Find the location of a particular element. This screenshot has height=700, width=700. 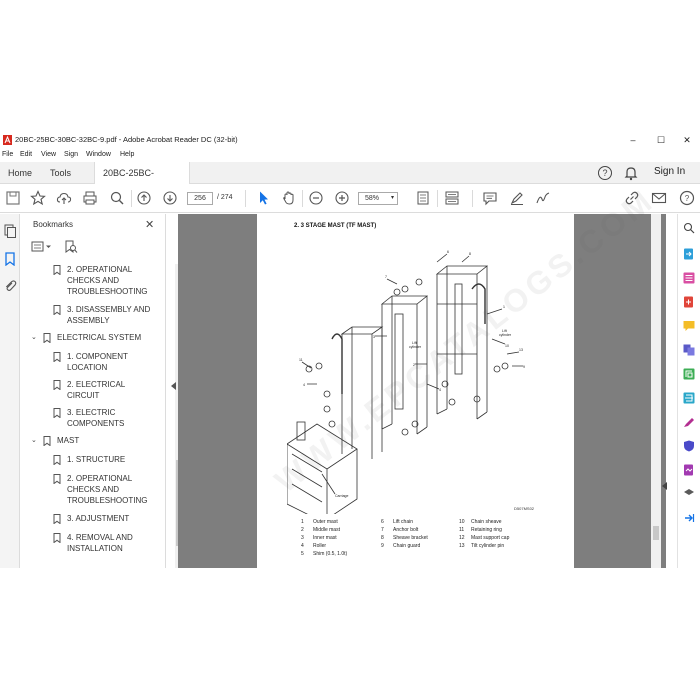

search-text-icon is located at coordinates (689, 228).